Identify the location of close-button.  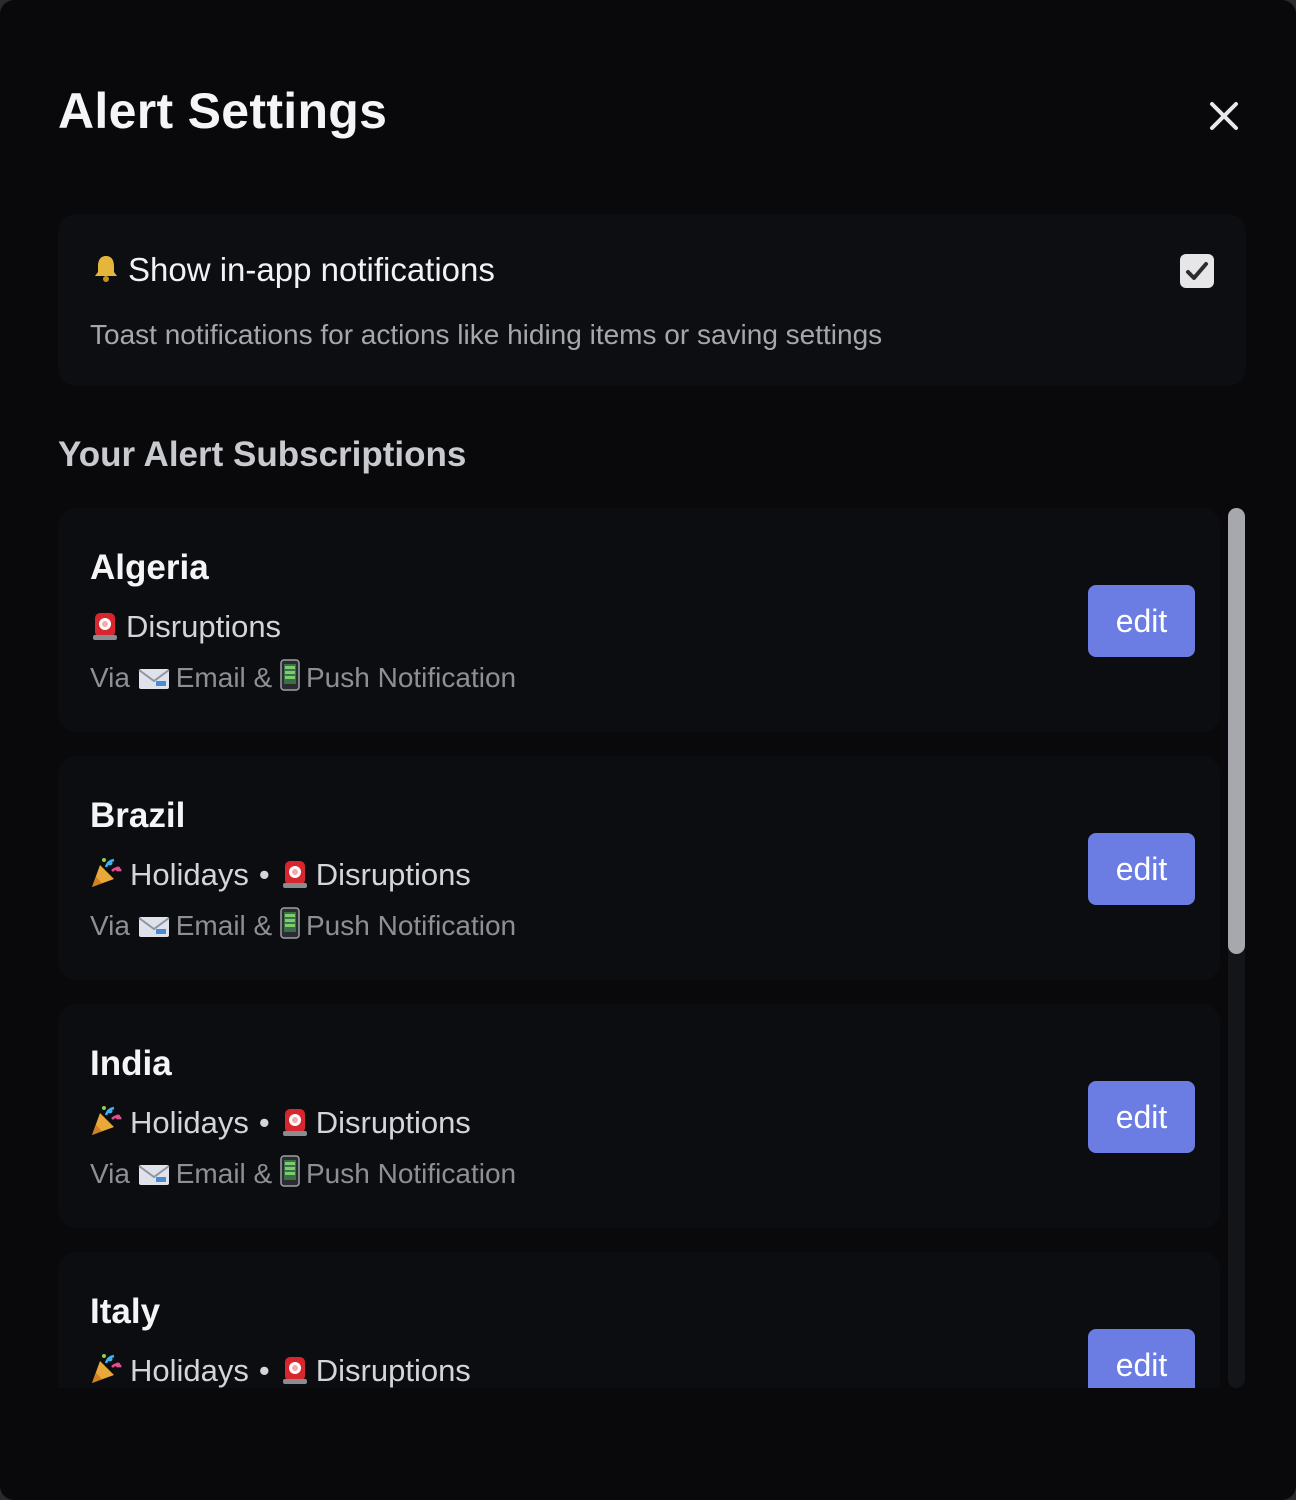
(1224, 116).